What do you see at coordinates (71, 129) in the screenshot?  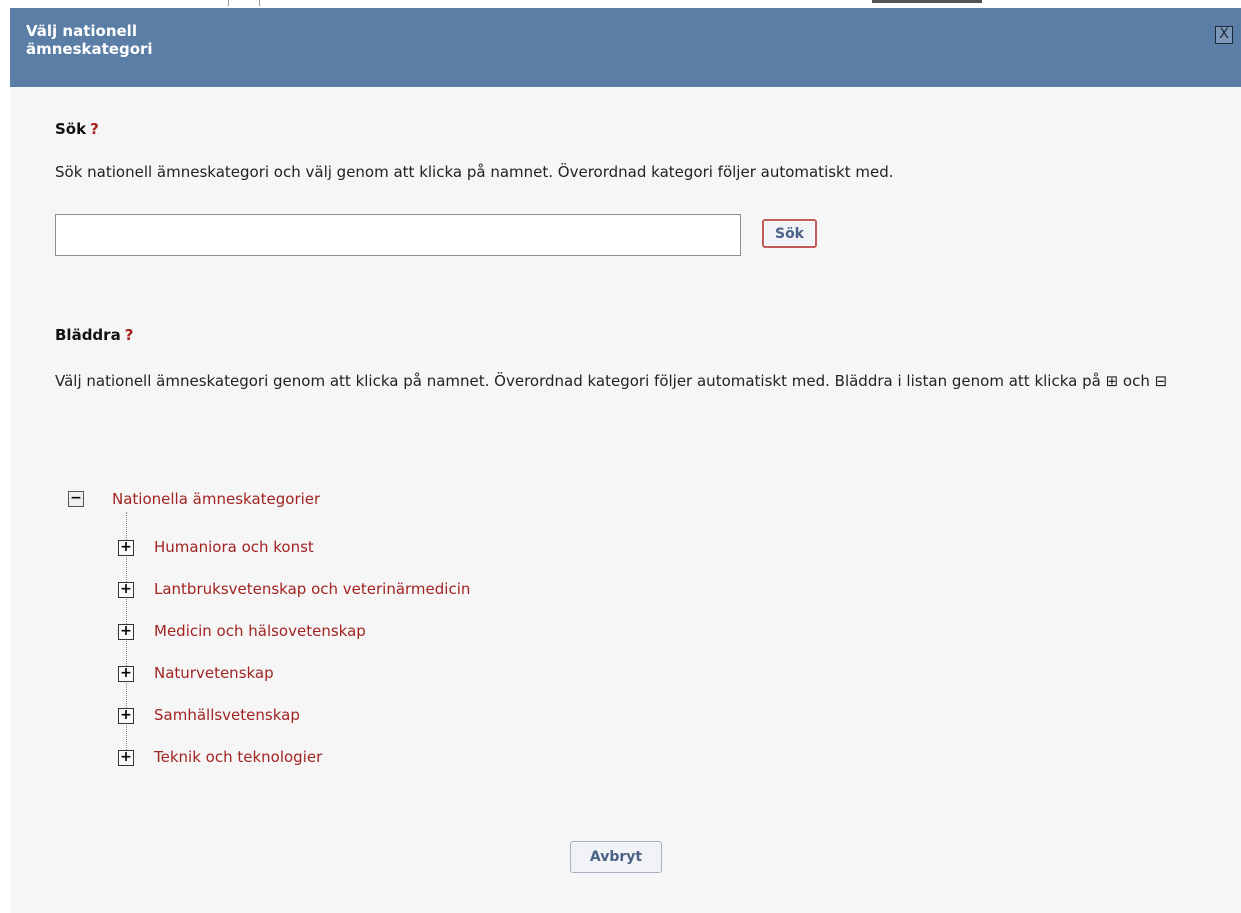 I see `search-heading-text: Sök` at bounding box center [71, 129].